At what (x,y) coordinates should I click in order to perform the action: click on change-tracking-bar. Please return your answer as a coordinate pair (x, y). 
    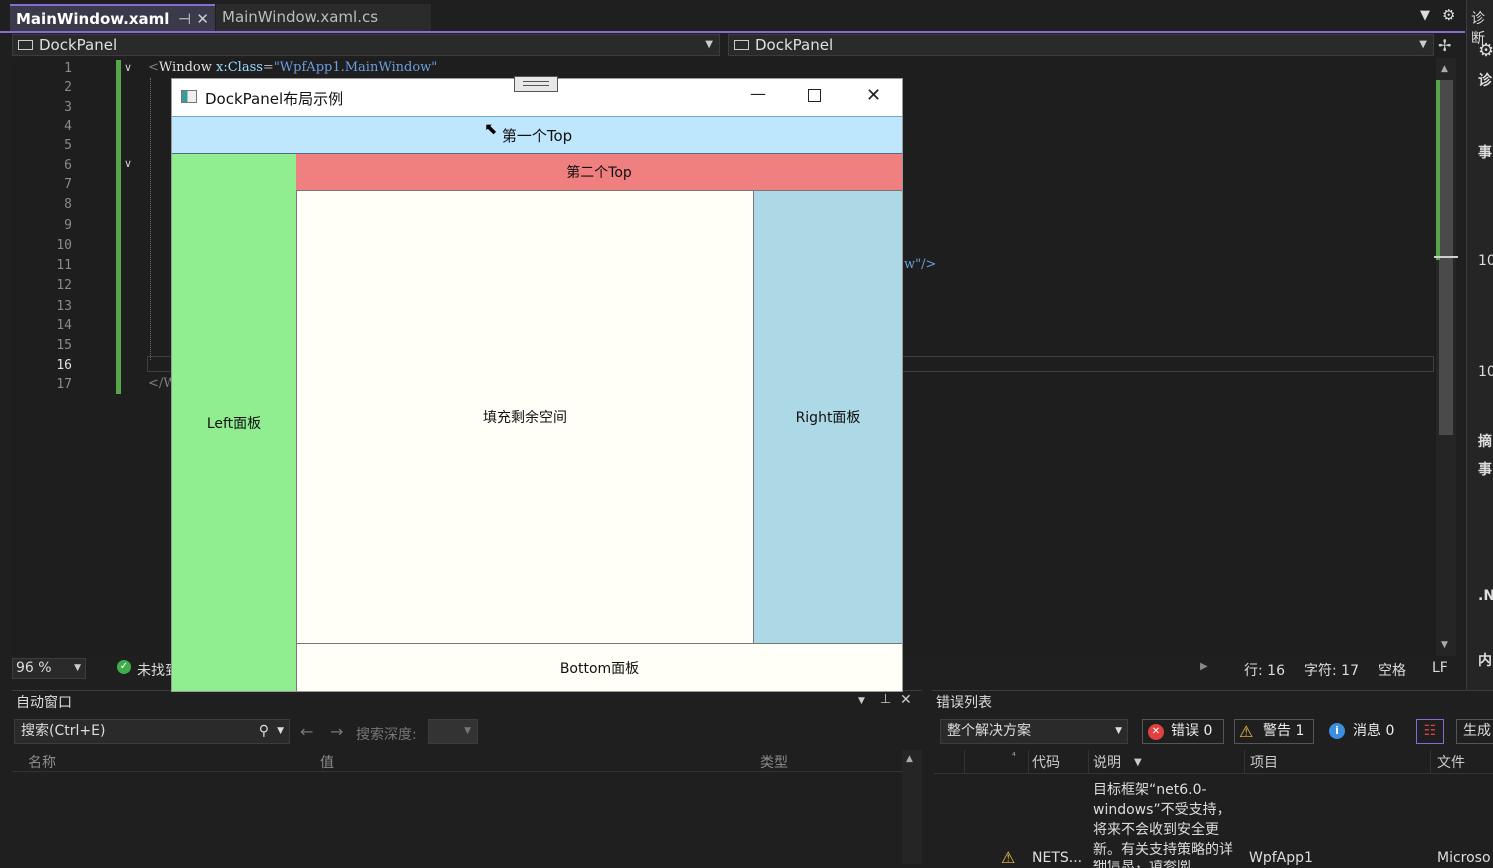
    Looking at the image, I should click on (118, 227).